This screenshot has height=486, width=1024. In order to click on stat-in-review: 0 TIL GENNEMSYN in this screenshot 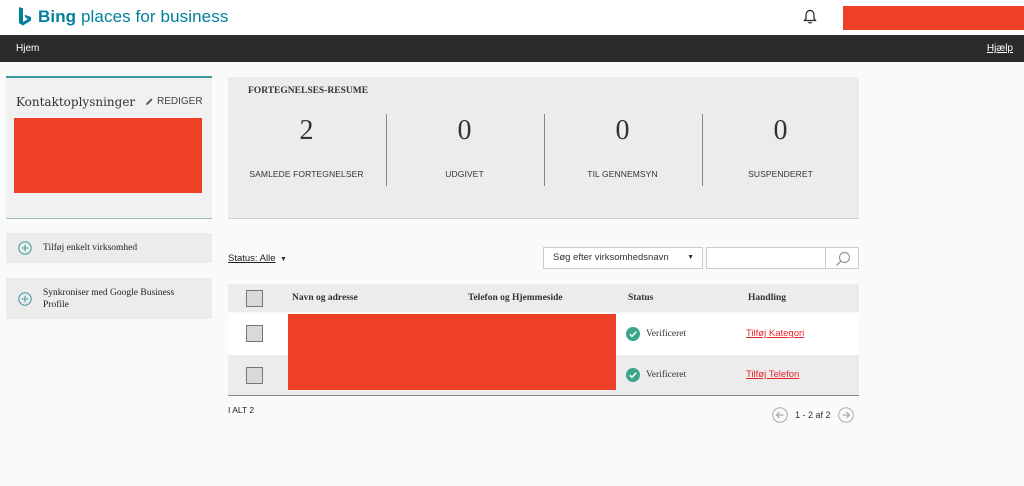, I will do `click(622, 146)`.